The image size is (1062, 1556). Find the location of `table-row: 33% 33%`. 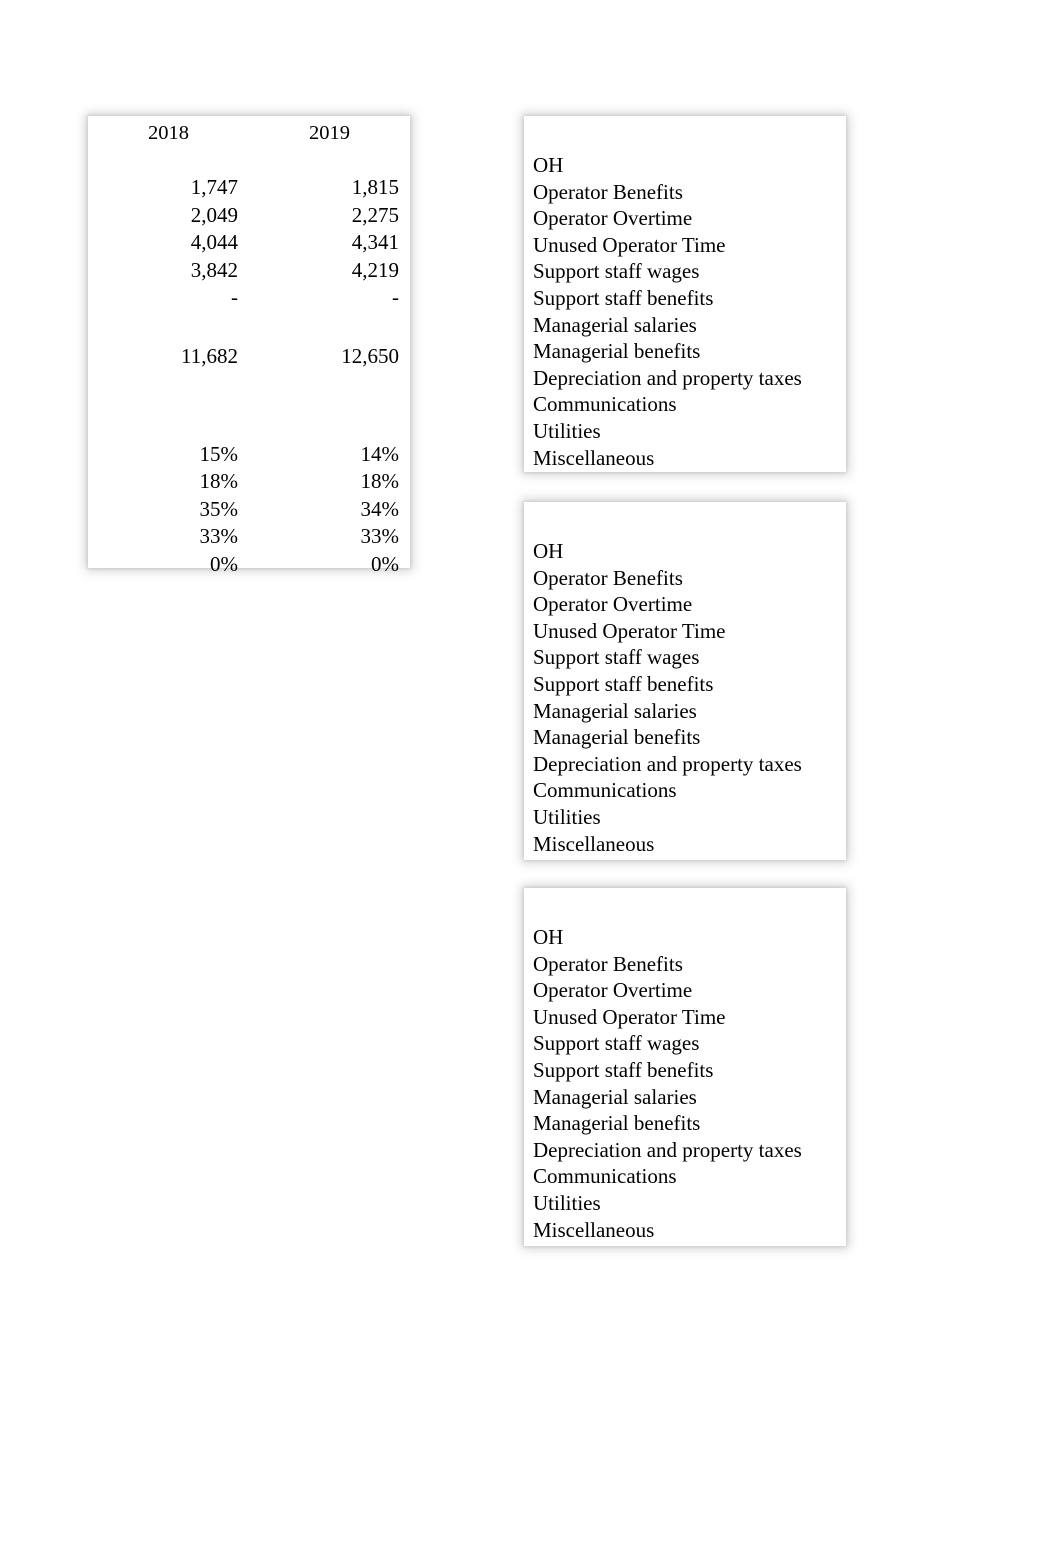

table-row: 33% 33% is located at coordinates (249, 537).